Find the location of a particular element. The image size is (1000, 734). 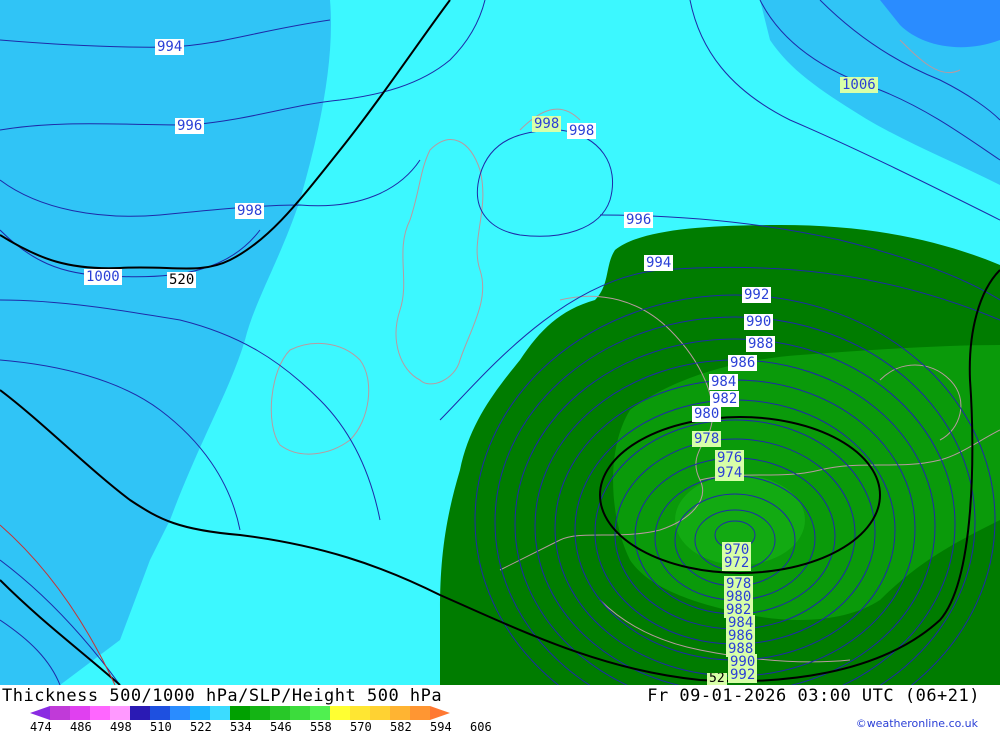

height-label: 520 is located at coordinates (182, 280).